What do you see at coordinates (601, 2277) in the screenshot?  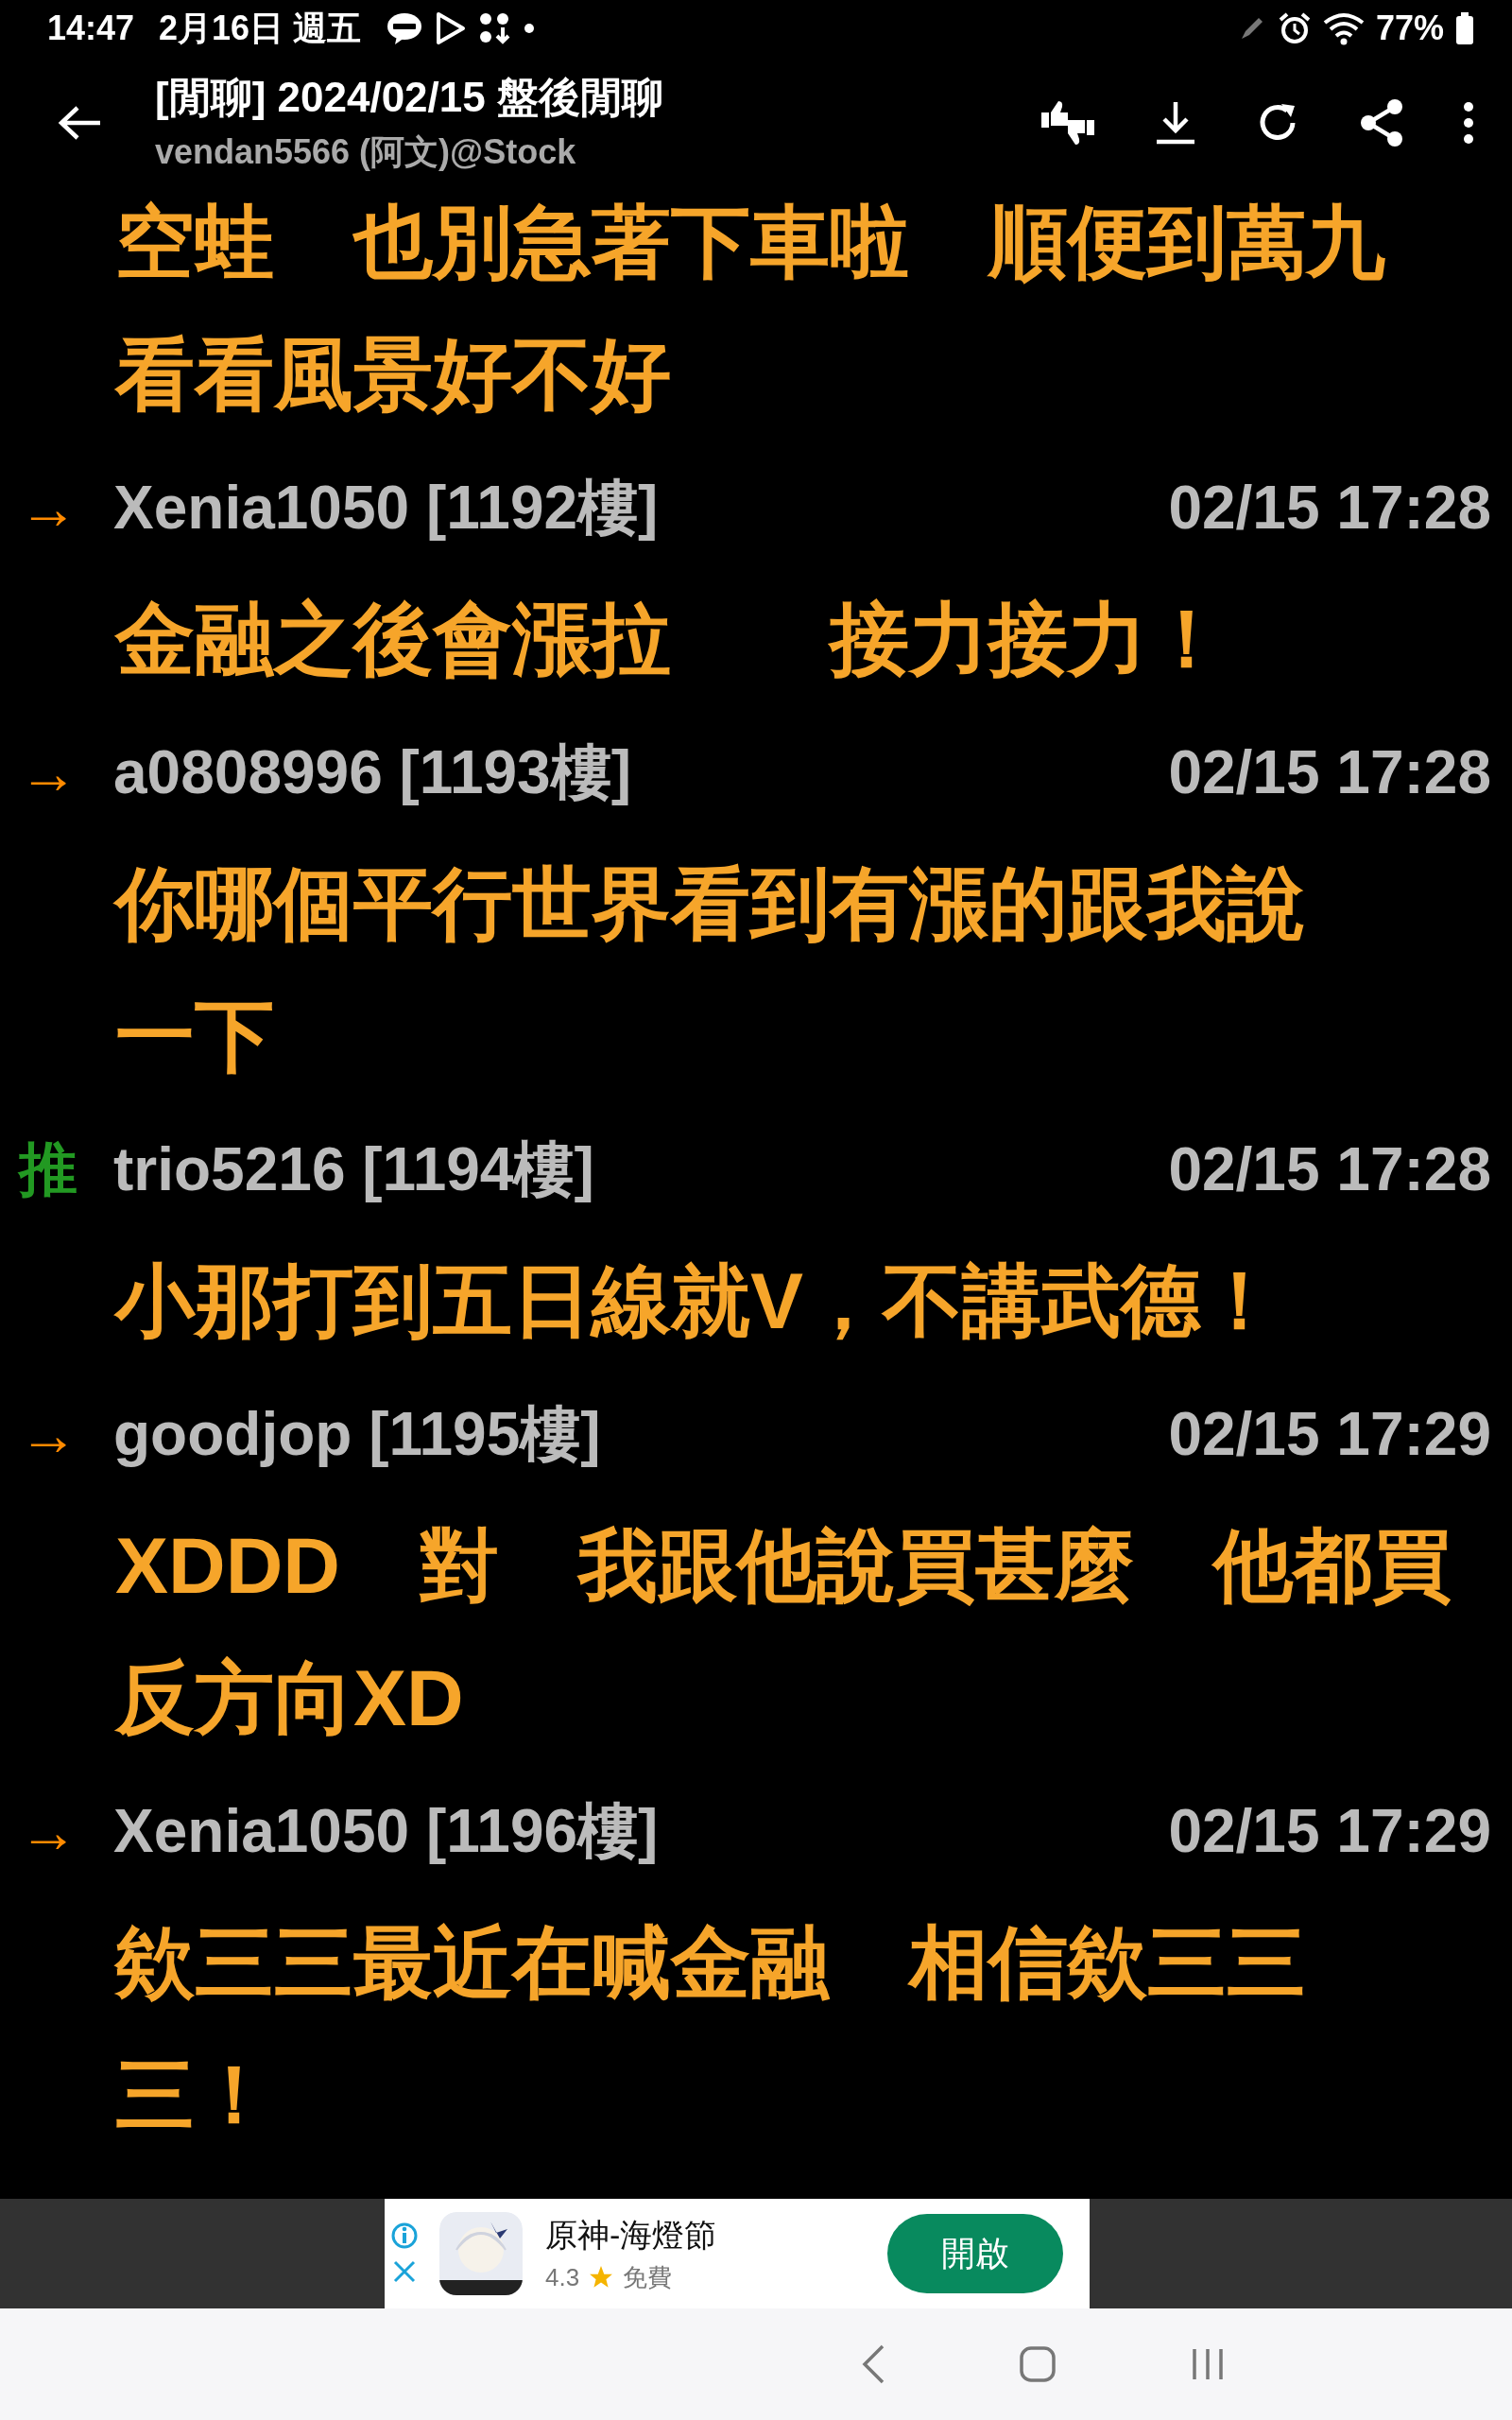 I see `star-icon` at bounding box center [601, 2277].